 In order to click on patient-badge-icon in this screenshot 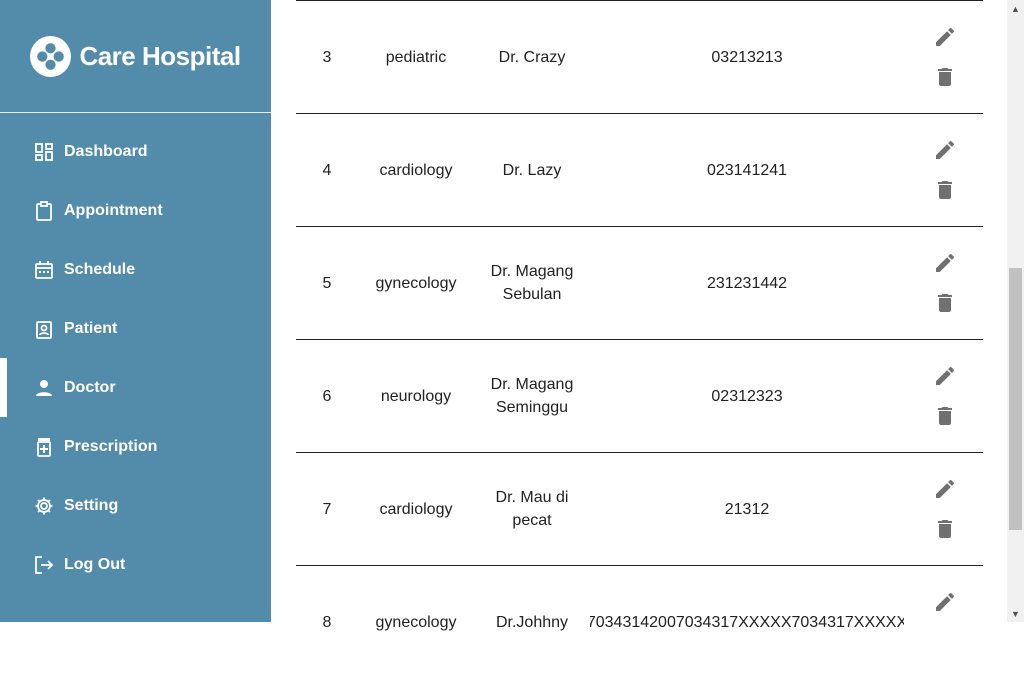, I will do `click(44, 329)`.